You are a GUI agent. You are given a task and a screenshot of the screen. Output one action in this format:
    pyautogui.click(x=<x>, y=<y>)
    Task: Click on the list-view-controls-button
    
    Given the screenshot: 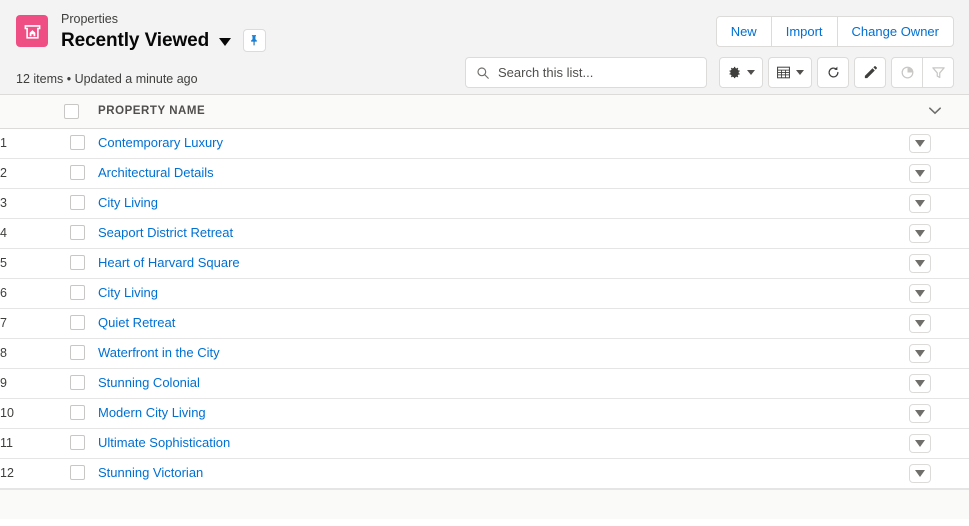 What is the action you would take?
    pyautogui.click(x=741, y=72)
    